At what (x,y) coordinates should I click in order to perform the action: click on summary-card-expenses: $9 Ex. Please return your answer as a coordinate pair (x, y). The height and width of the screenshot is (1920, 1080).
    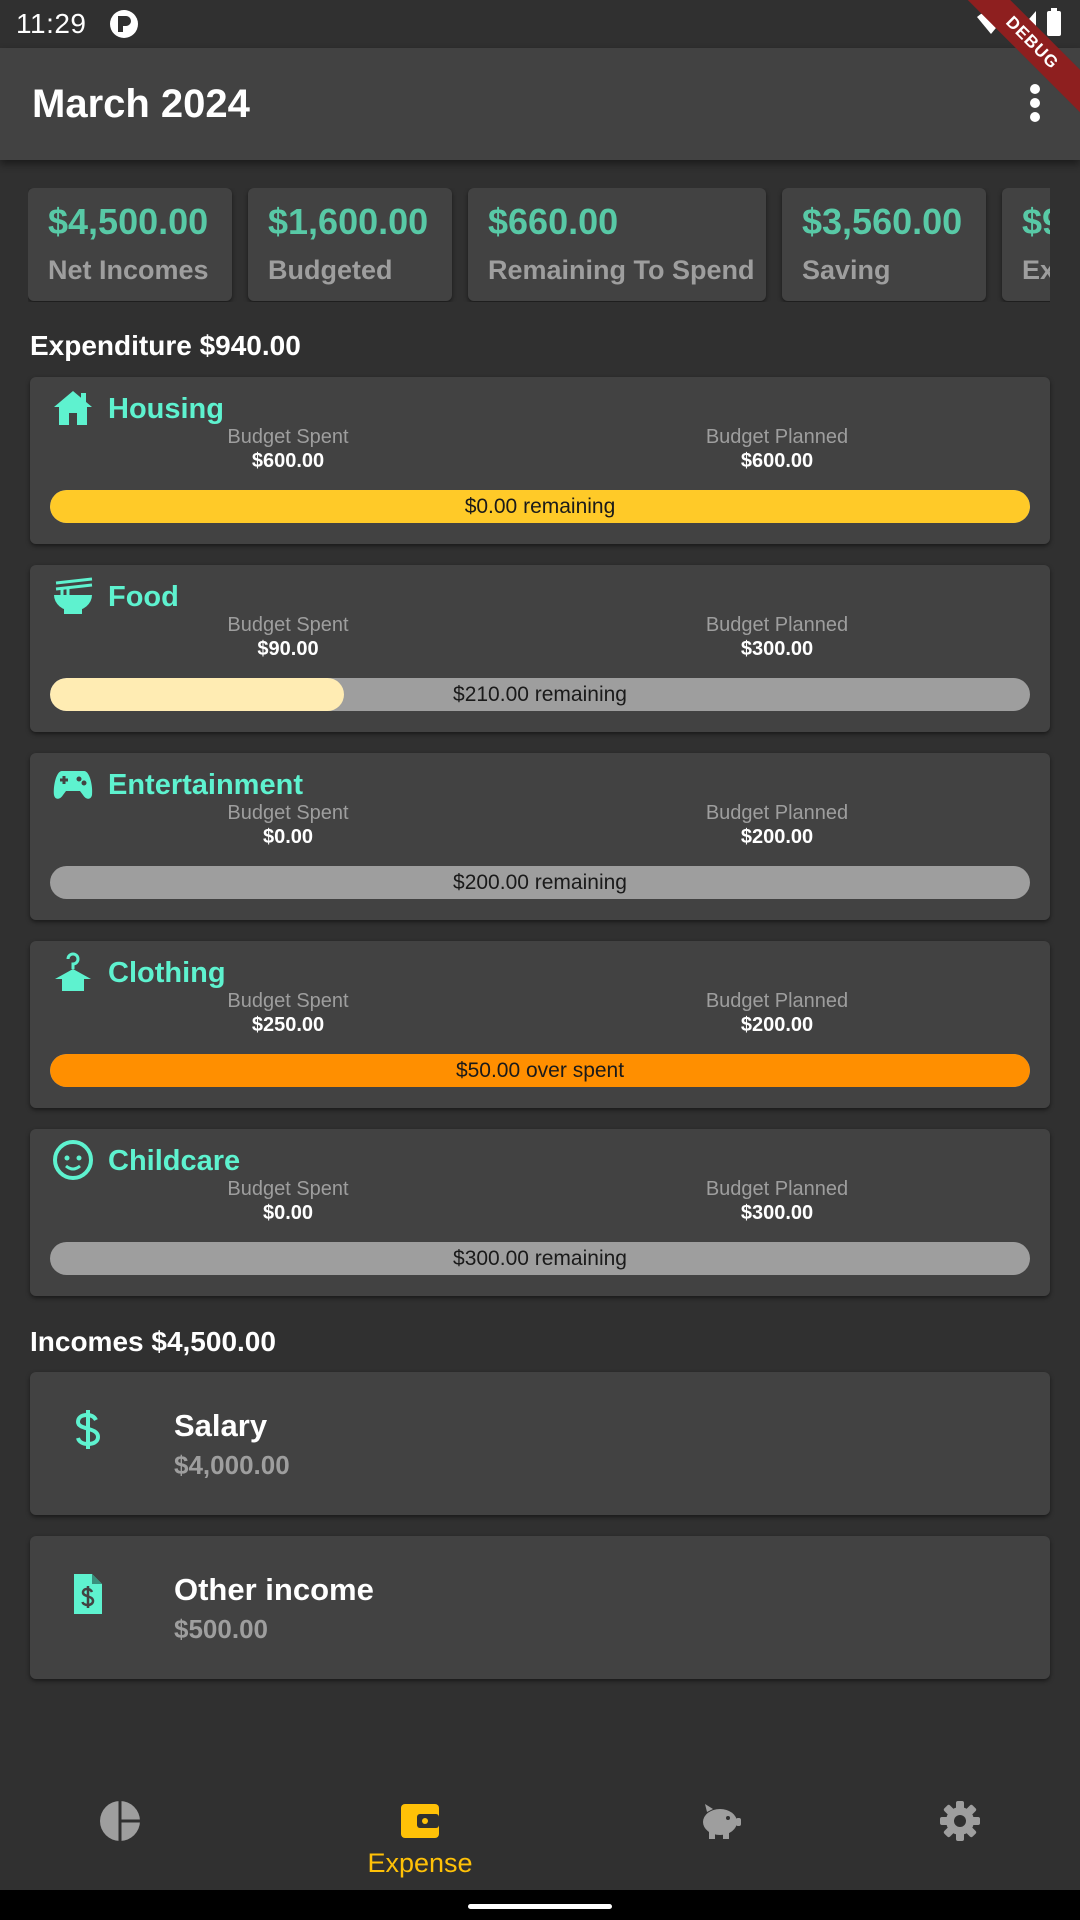
    Looking at the image, I should click on (1026, 244).